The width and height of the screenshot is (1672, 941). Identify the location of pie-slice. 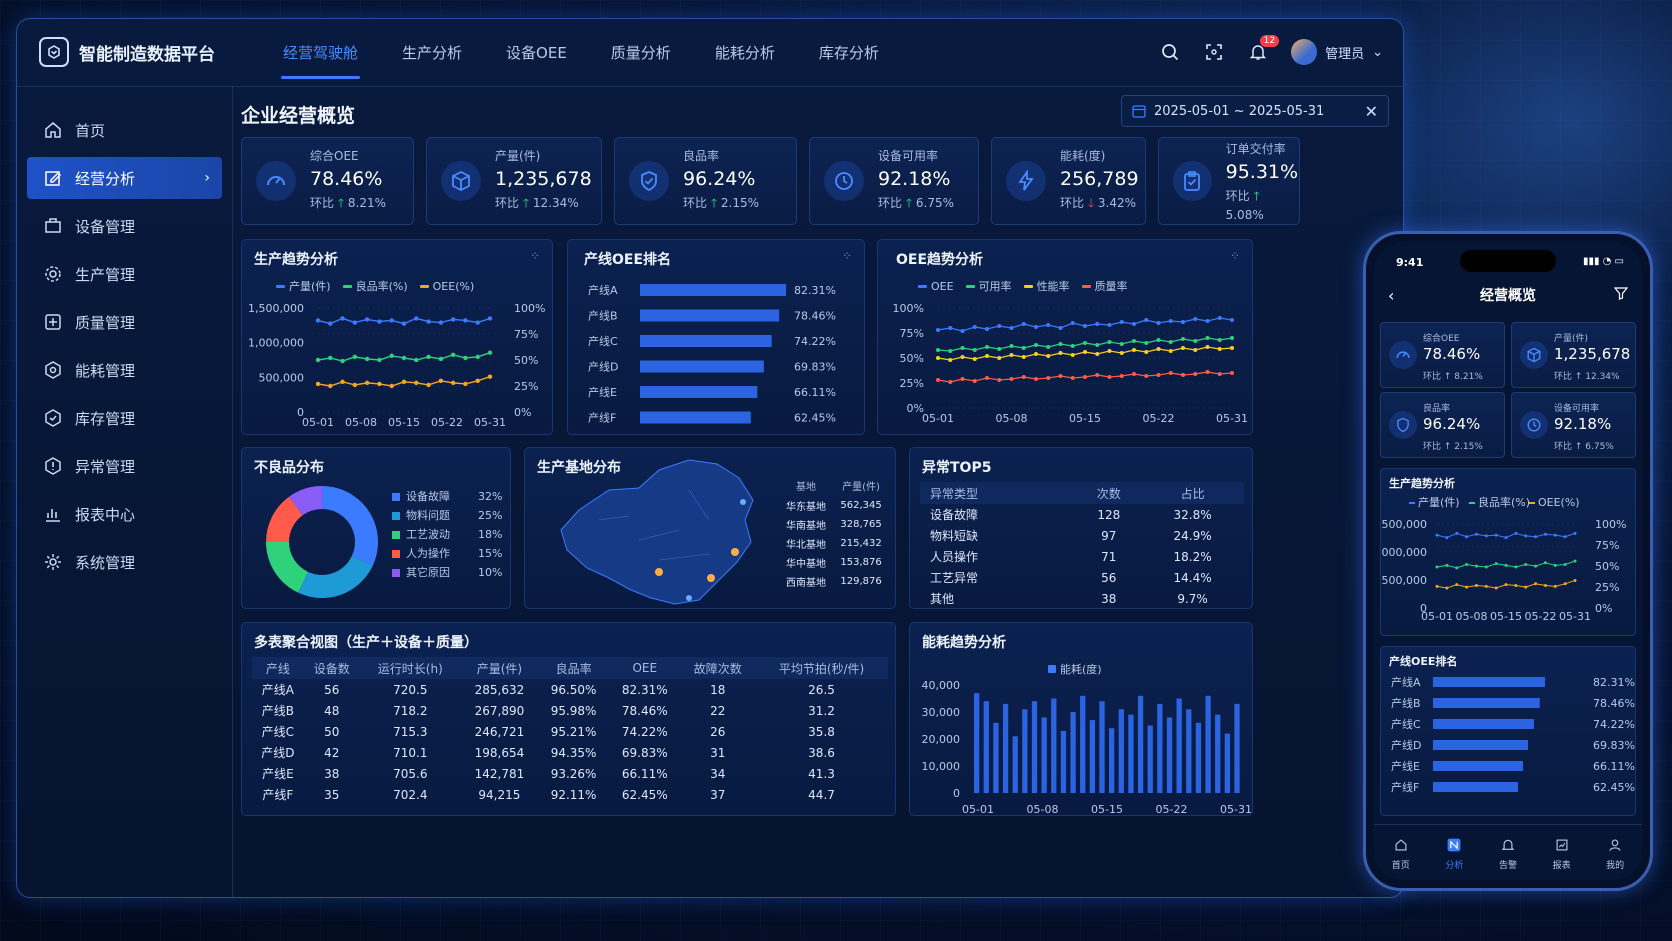
(335, 577).